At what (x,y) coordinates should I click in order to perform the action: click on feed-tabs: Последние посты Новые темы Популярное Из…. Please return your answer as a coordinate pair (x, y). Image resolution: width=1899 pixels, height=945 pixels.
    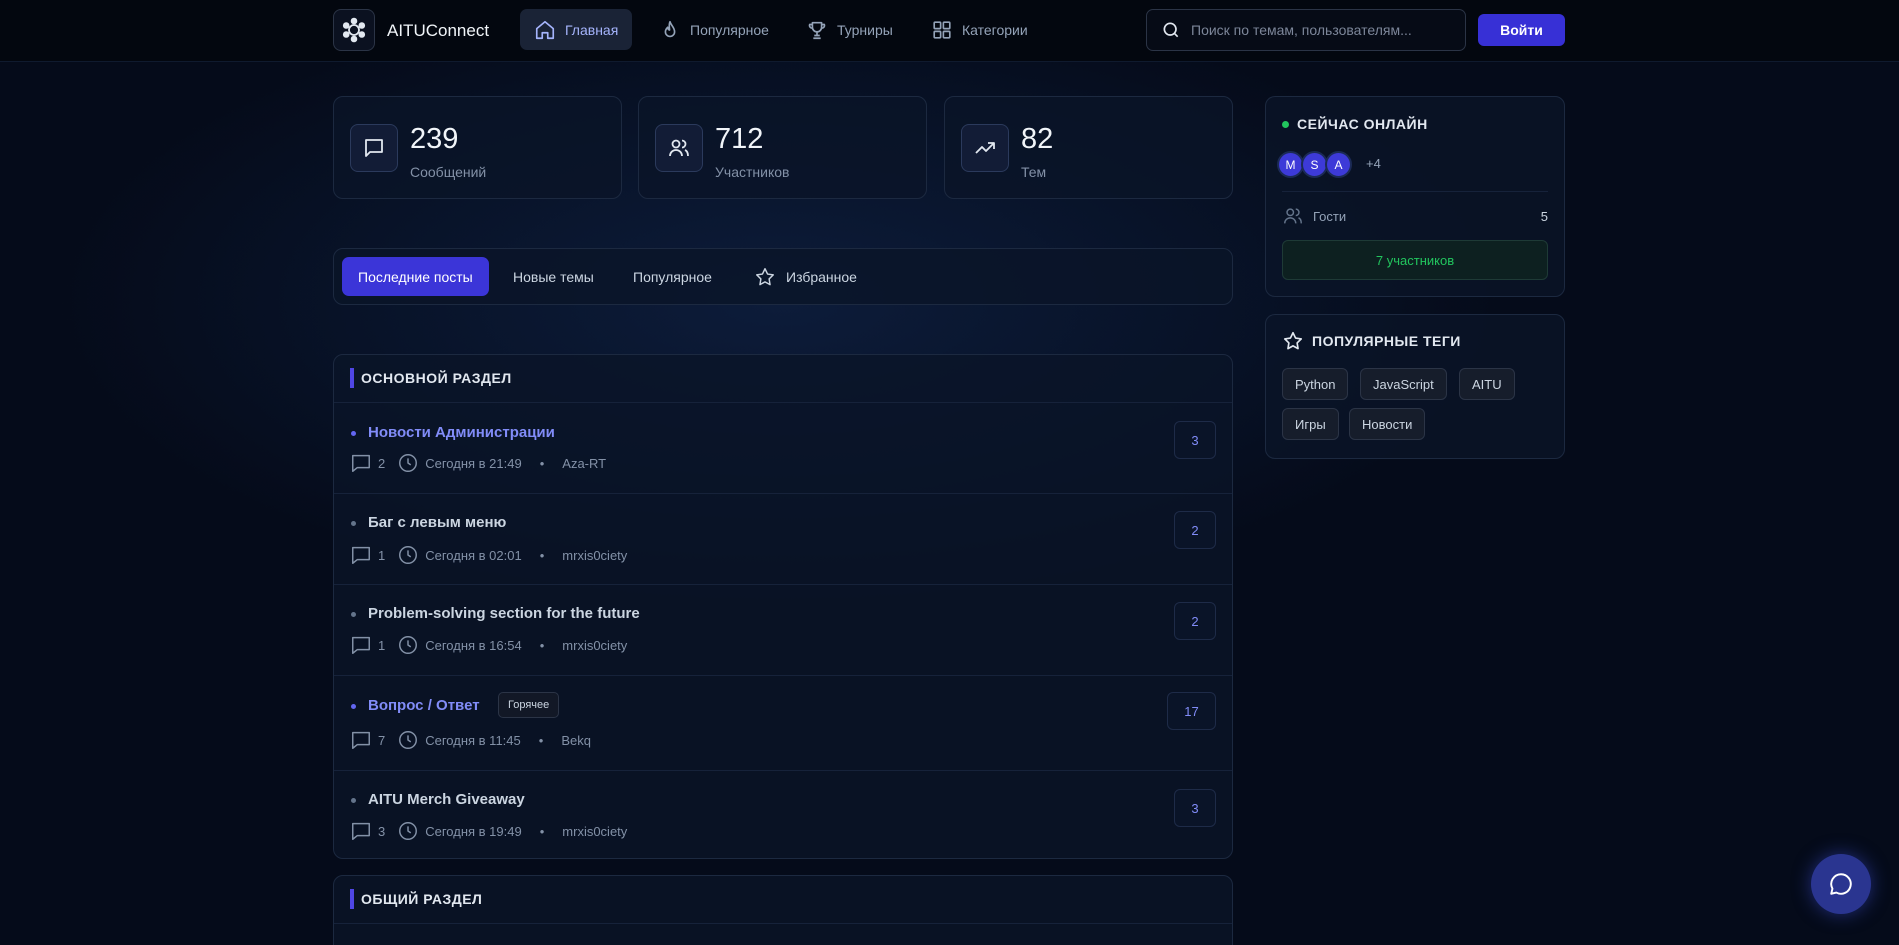
    Looking at the image, I should click on (783, 276).